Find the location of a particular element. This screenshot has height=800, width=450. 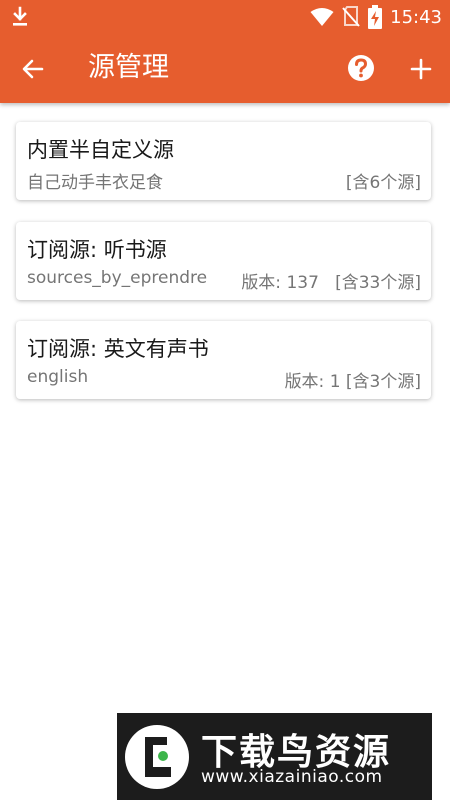

plus-icon is located at coordinates (421, 69).